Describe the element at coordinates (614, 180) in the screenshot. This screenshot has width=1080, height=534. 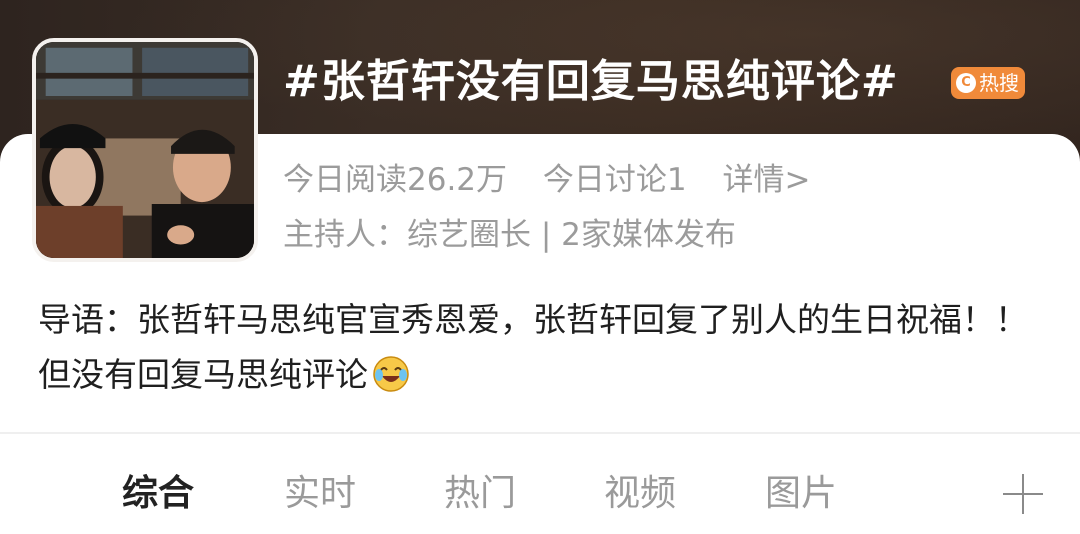
I see `discuss-count: 今日讨论1` at that location.